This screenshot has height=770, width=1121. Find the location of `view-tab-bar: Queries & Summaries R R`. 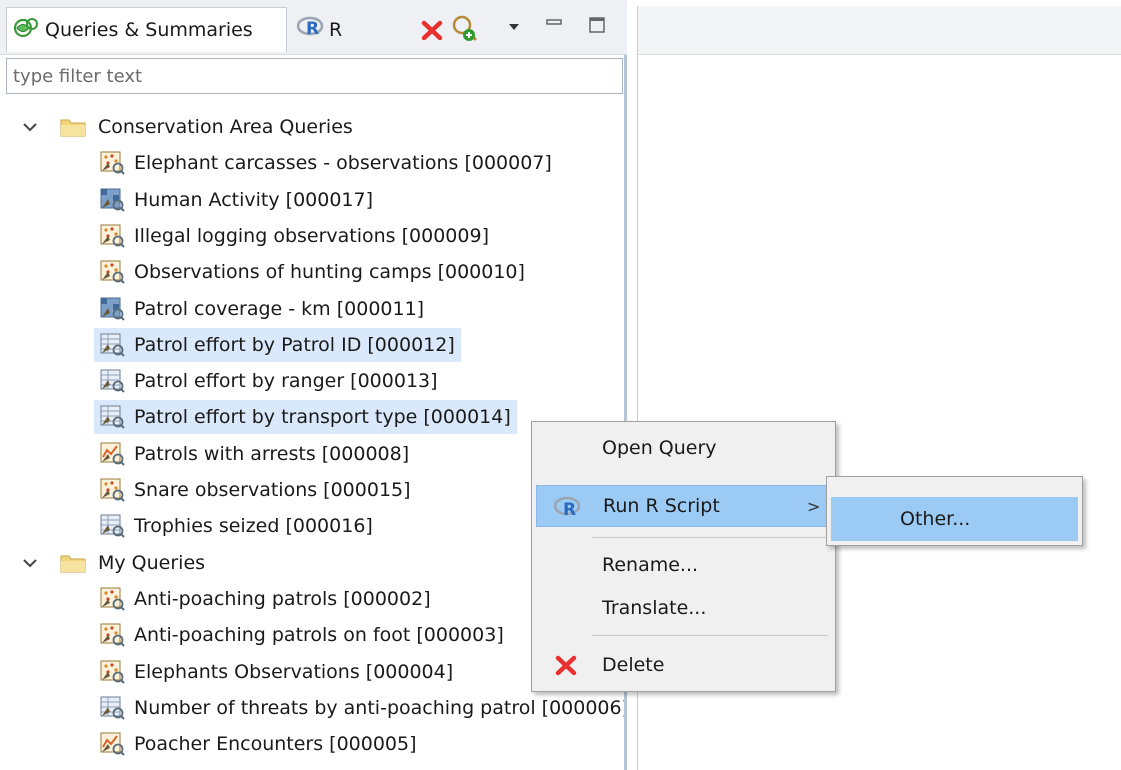

view-tab-bar: Queries & Summaries R R is located at coordinates (313, 27).